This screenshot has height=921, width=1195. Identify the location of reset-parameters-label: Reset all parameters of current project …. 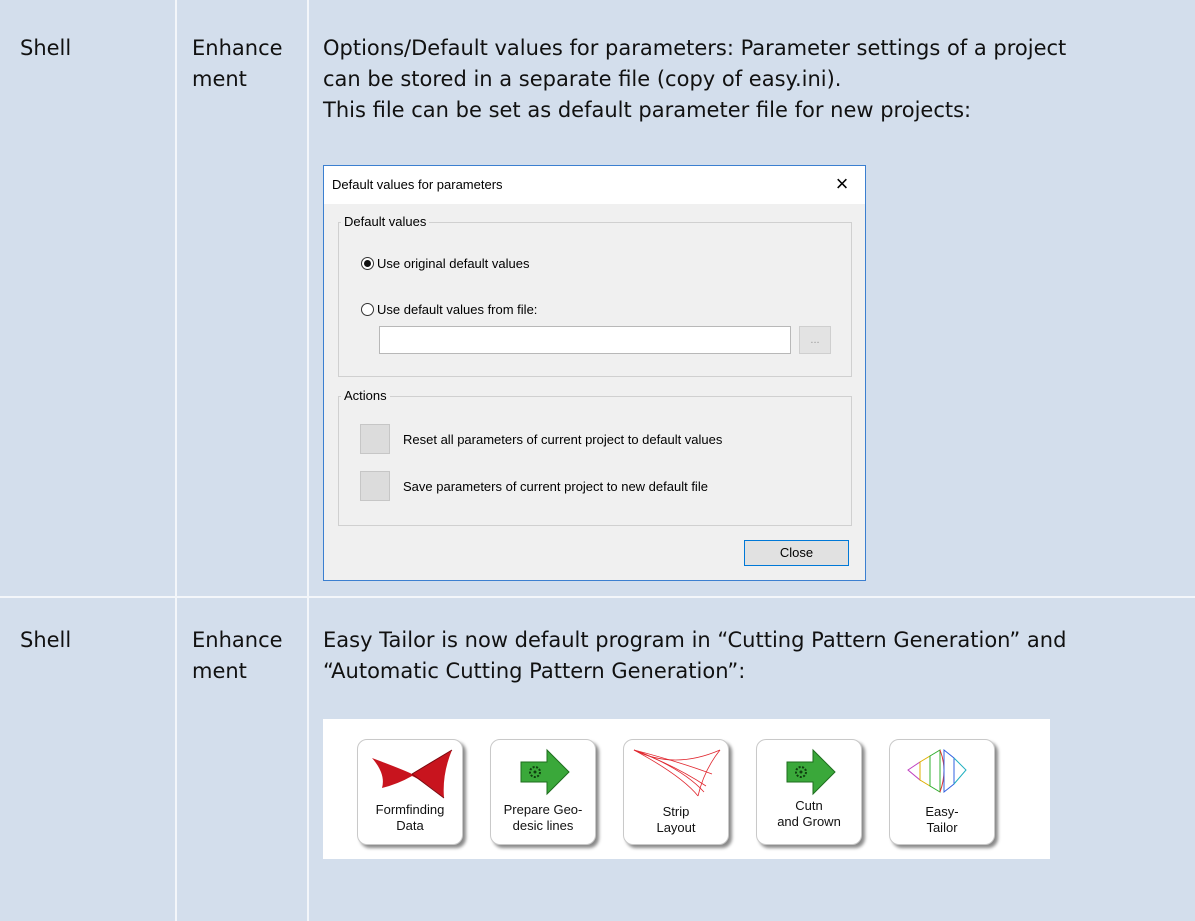
(563, 439).